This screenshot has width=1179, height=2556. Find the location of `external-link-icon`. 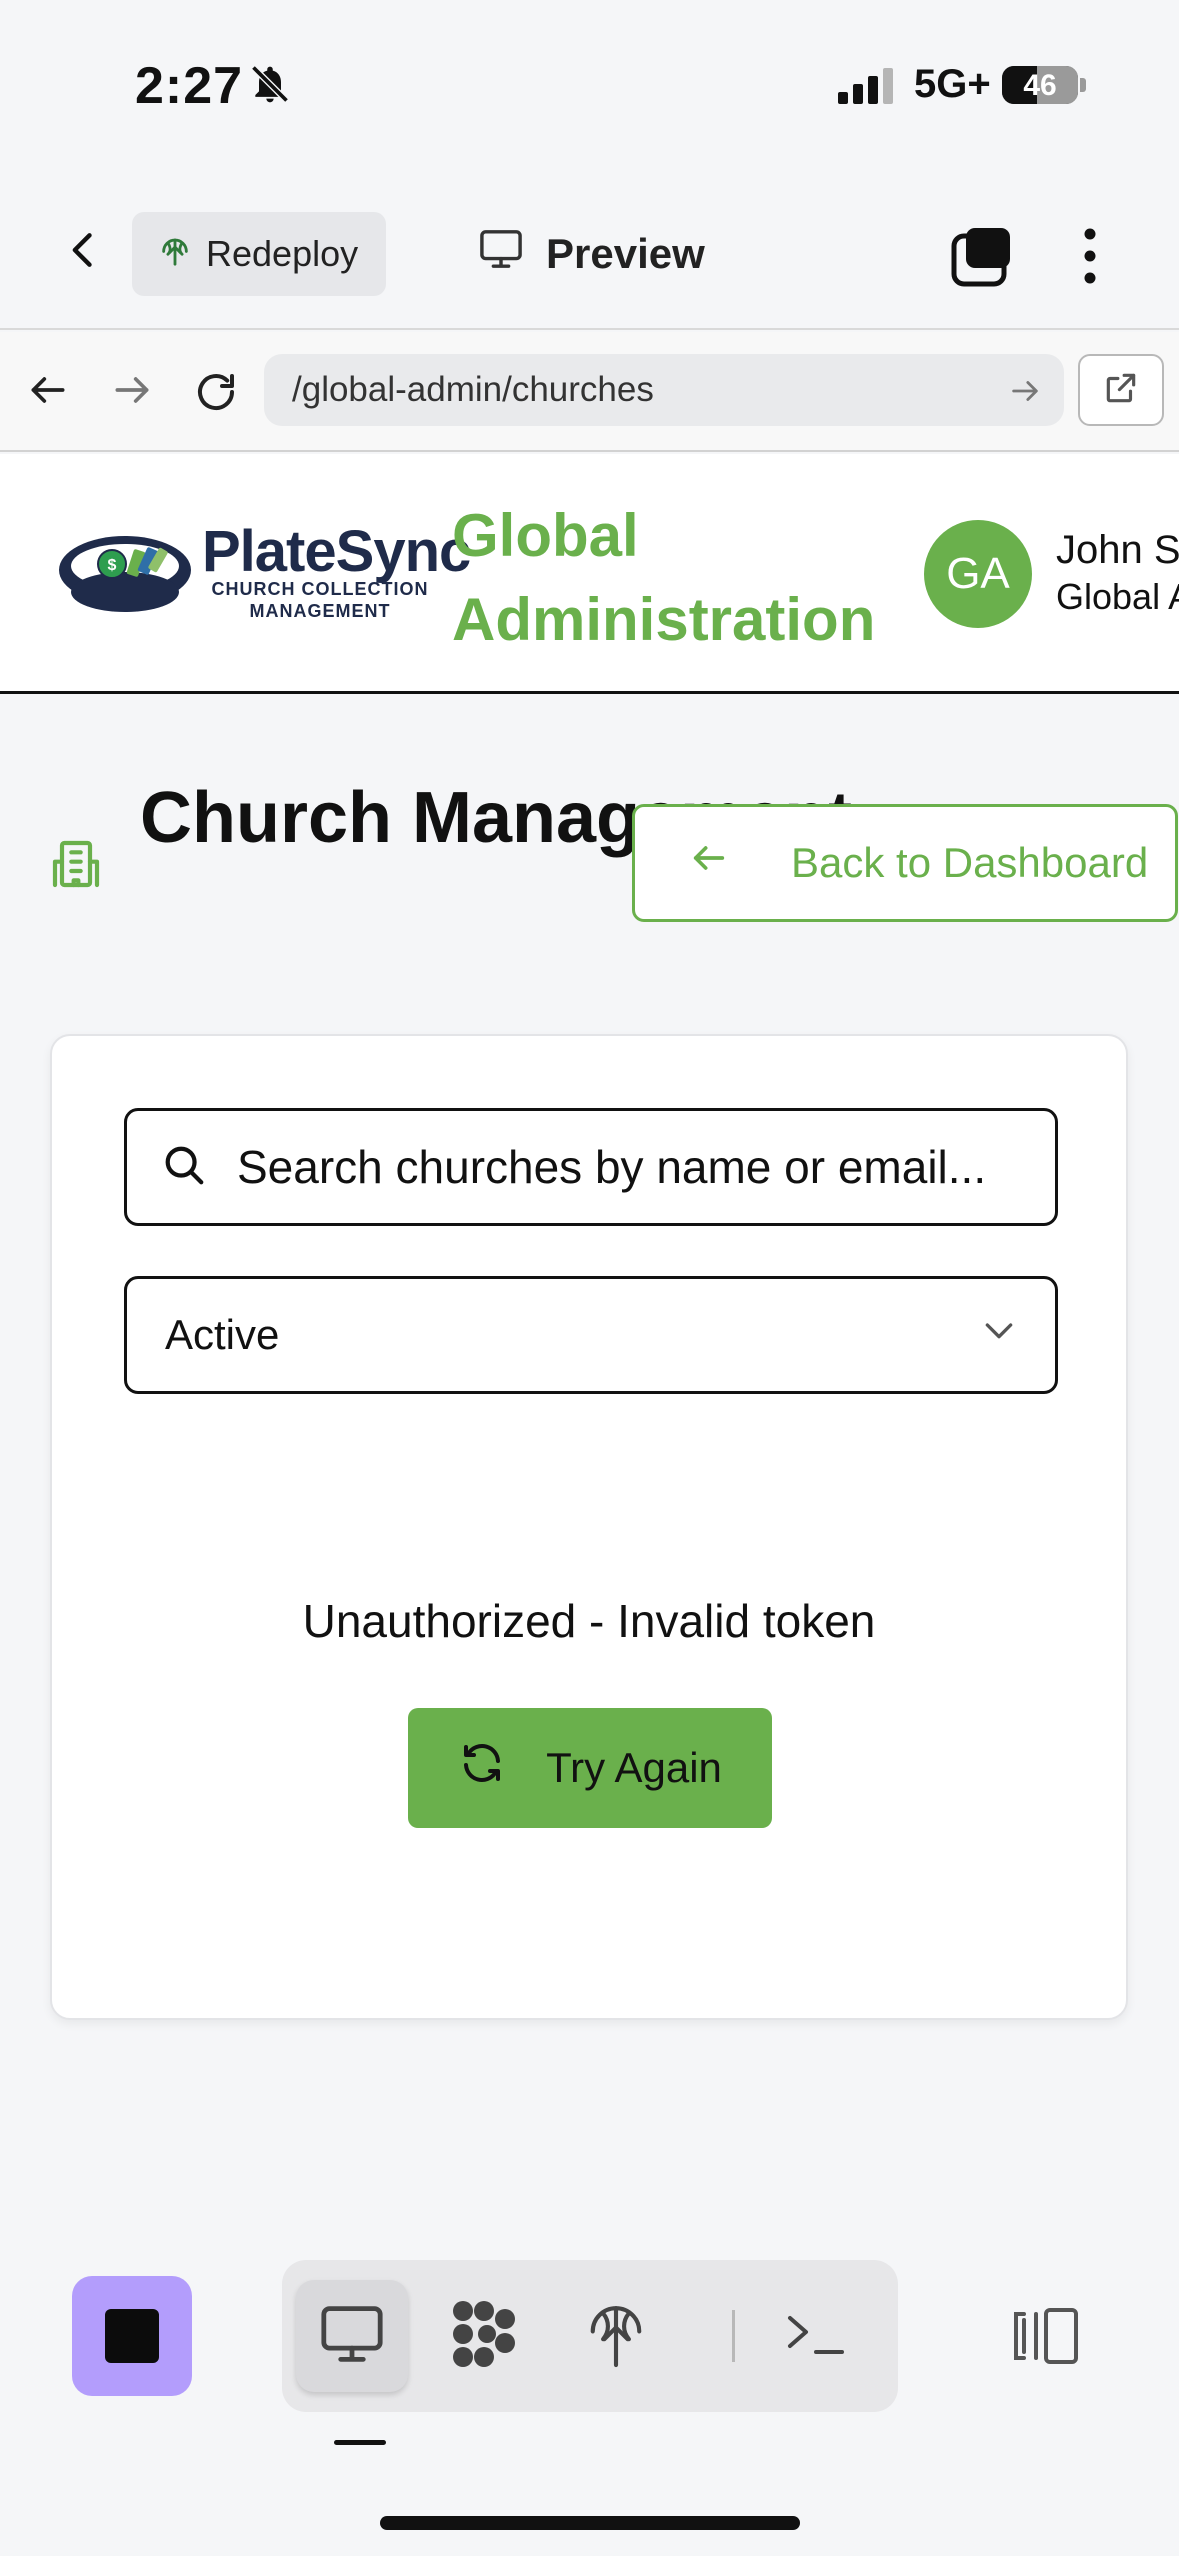

external-link-icon is located at coordinates (1121, 390).